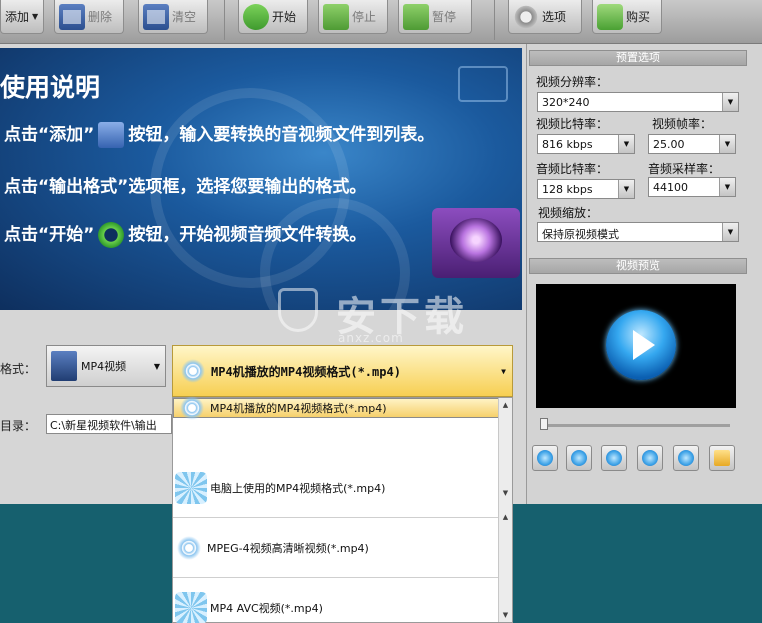  I want to click on camera-icon, so click(686, 458).